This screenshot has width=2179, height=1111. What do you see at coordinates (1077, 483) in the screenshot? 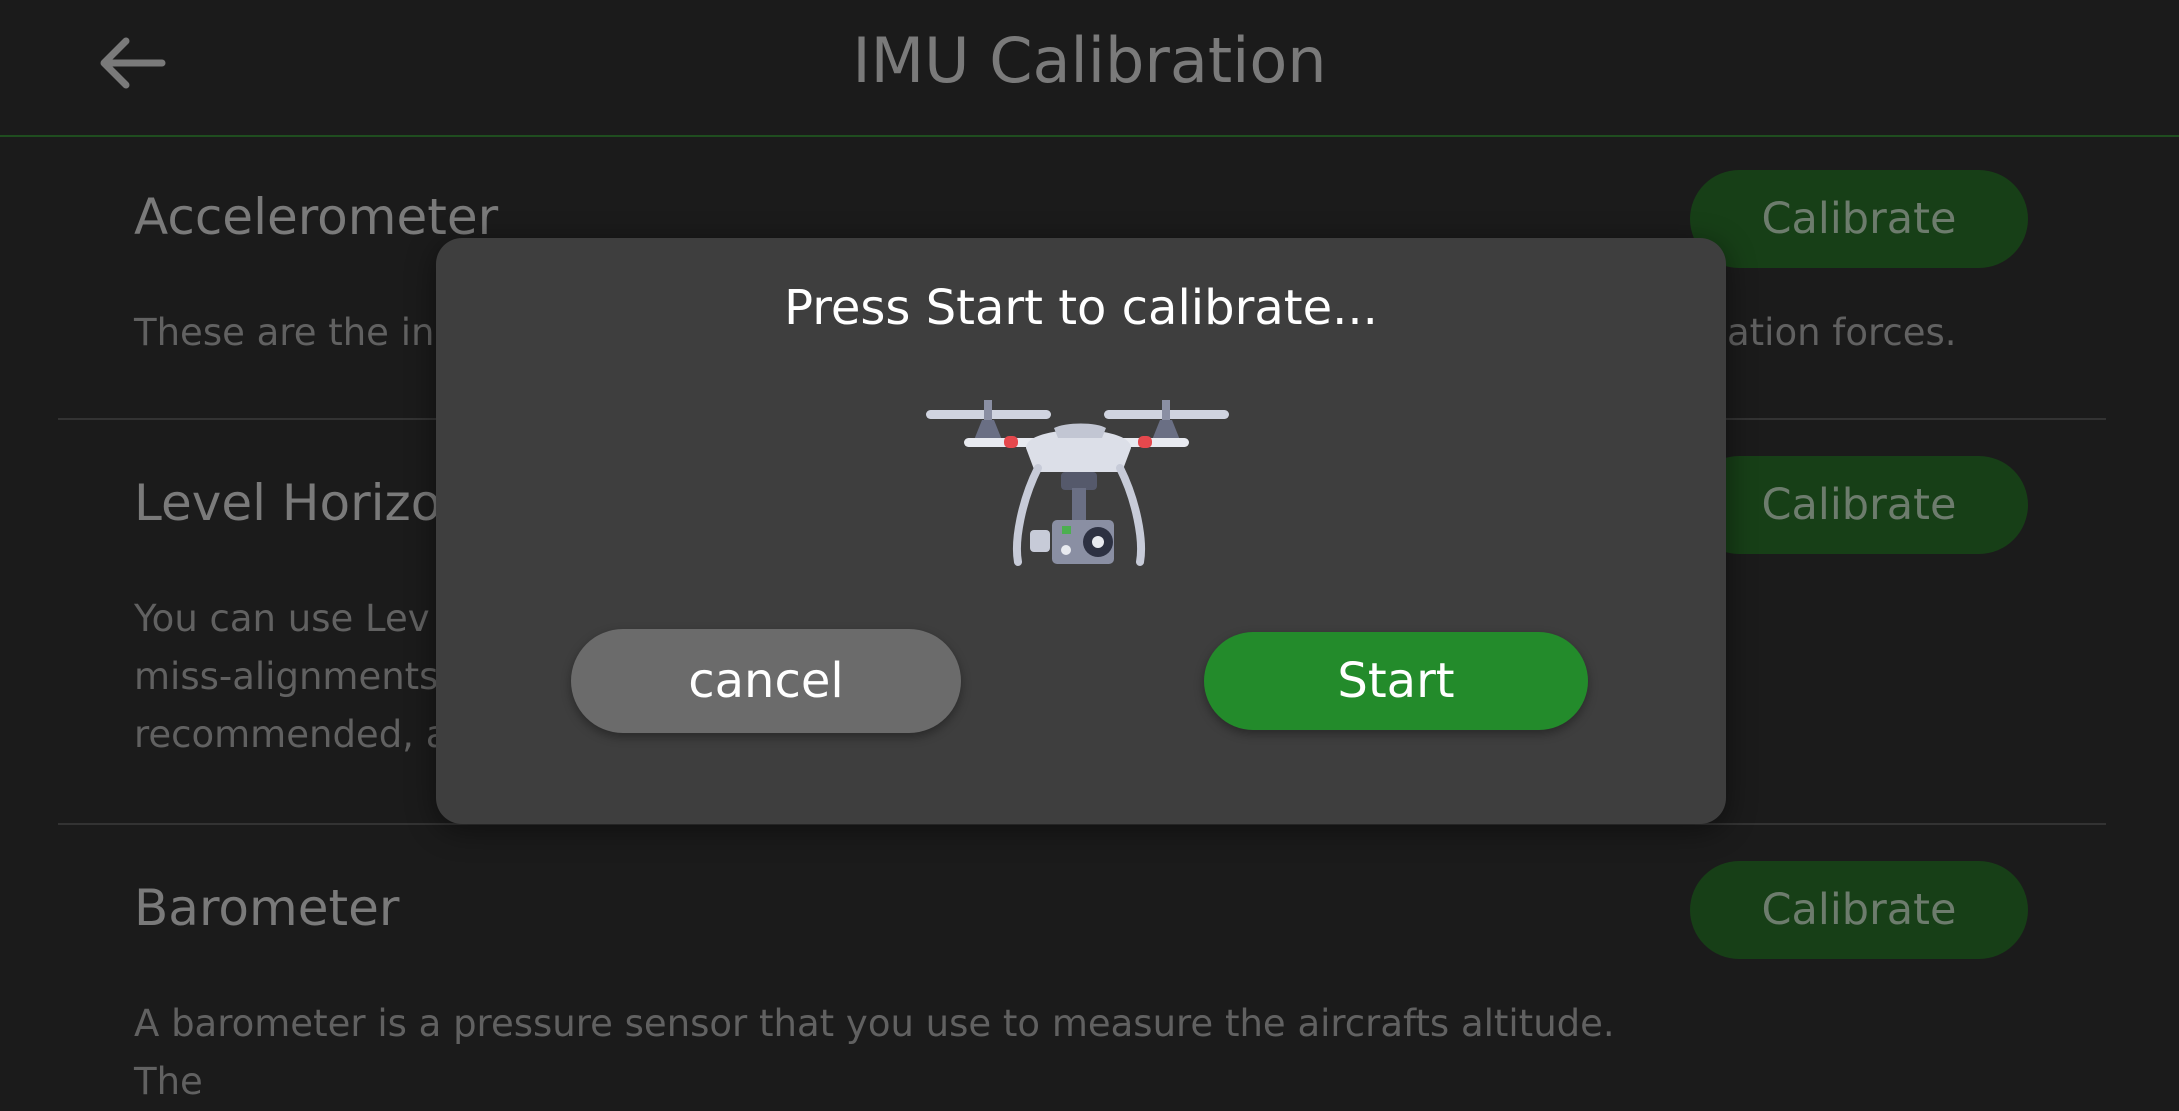
I see `drone-icon` at bounding box center [1077, 483].